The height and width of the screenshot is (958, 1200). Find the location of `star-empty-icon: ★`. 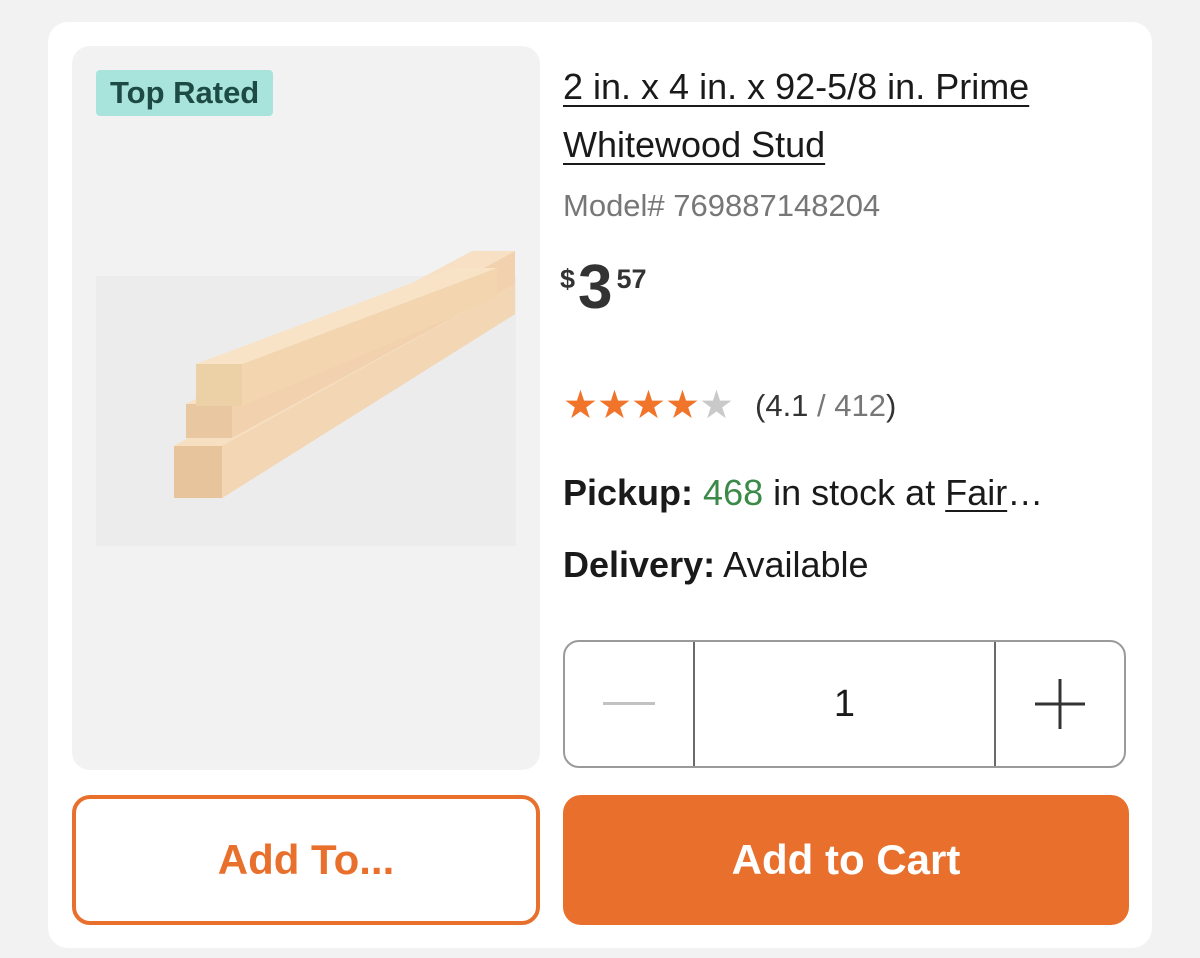

star-empty-icon: ★ is located at coordinates (716, 405).